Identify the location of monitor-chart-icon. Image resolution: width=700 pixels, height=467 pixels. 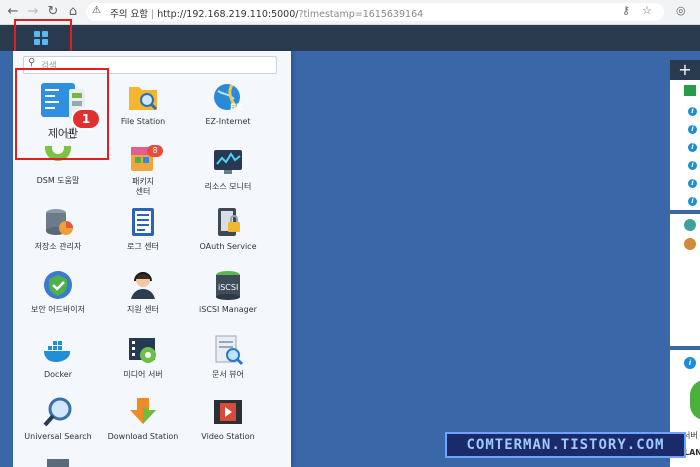
(228, 162).